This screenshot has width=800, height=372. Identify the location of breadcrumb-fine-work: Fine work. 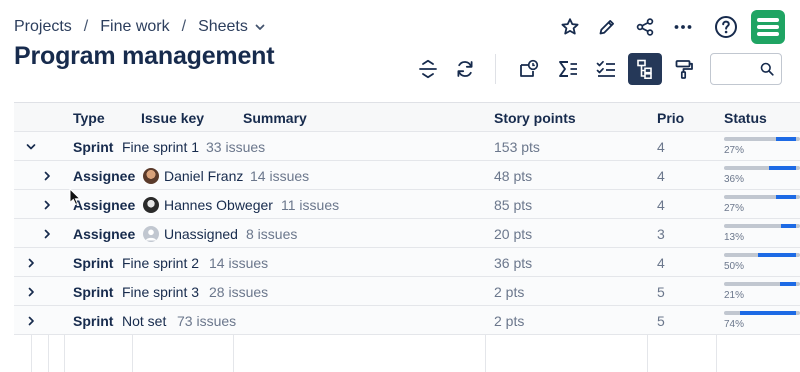
(134, 27).